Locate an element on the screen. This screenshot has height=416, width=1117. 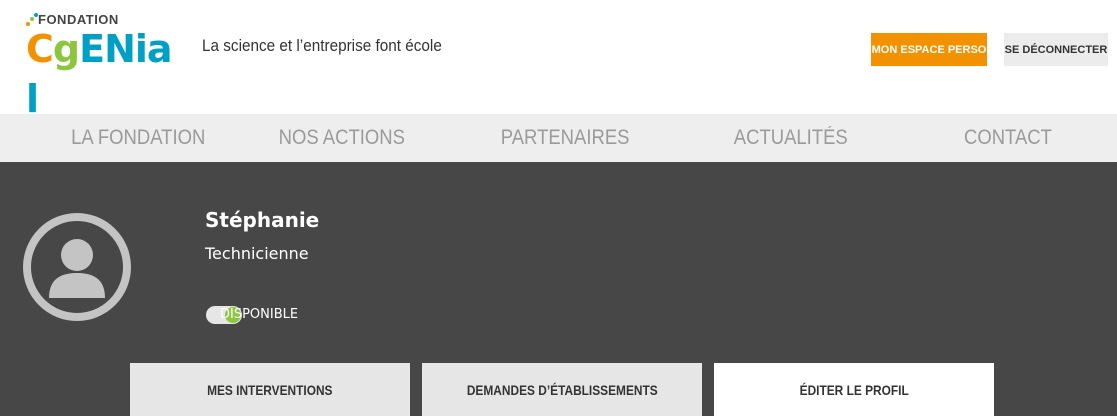
nav-item-contact: CONTACT is located at coordinates (1008, 138).